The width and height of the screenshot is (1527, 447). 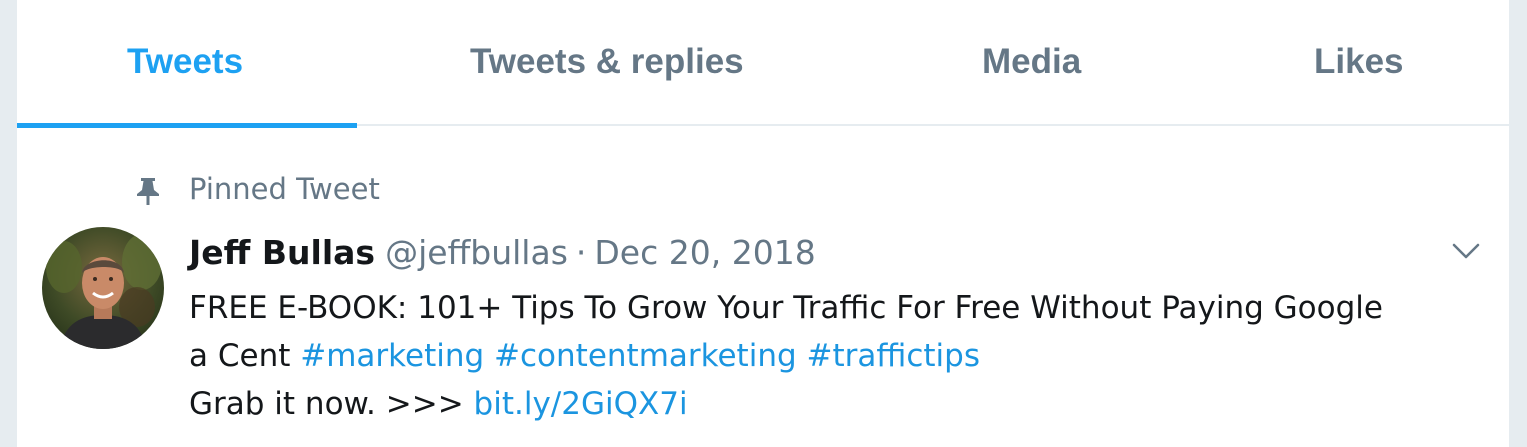 I want to click on avatar, so click(x=103, y=288).